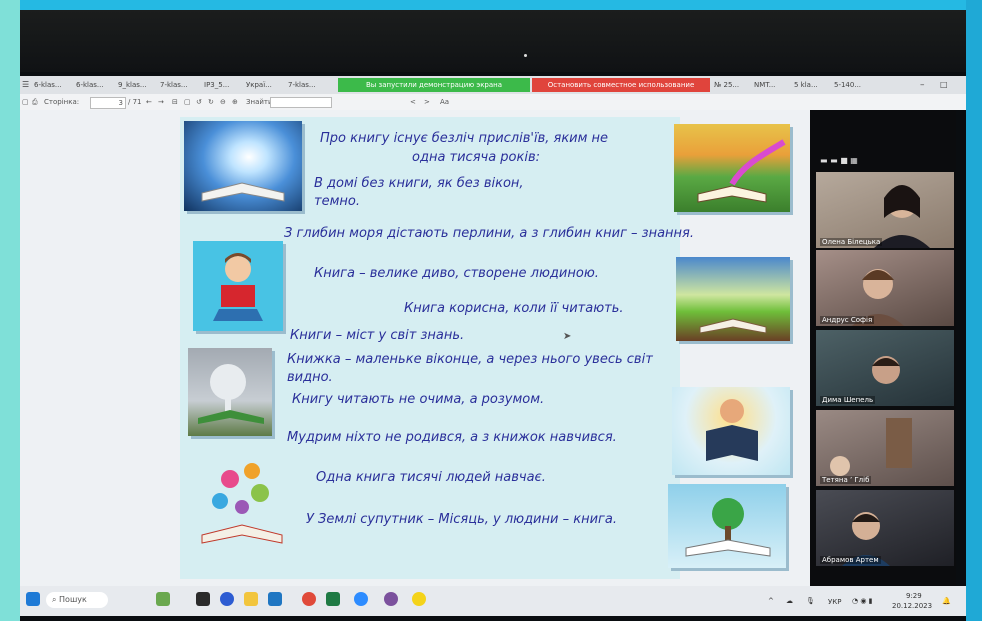 The image size is (982, 621). What do you see at coordinates (211, 102) in the screenshot?
I see `rotate-right-icon: ↻` at bounding box center [211, 102].